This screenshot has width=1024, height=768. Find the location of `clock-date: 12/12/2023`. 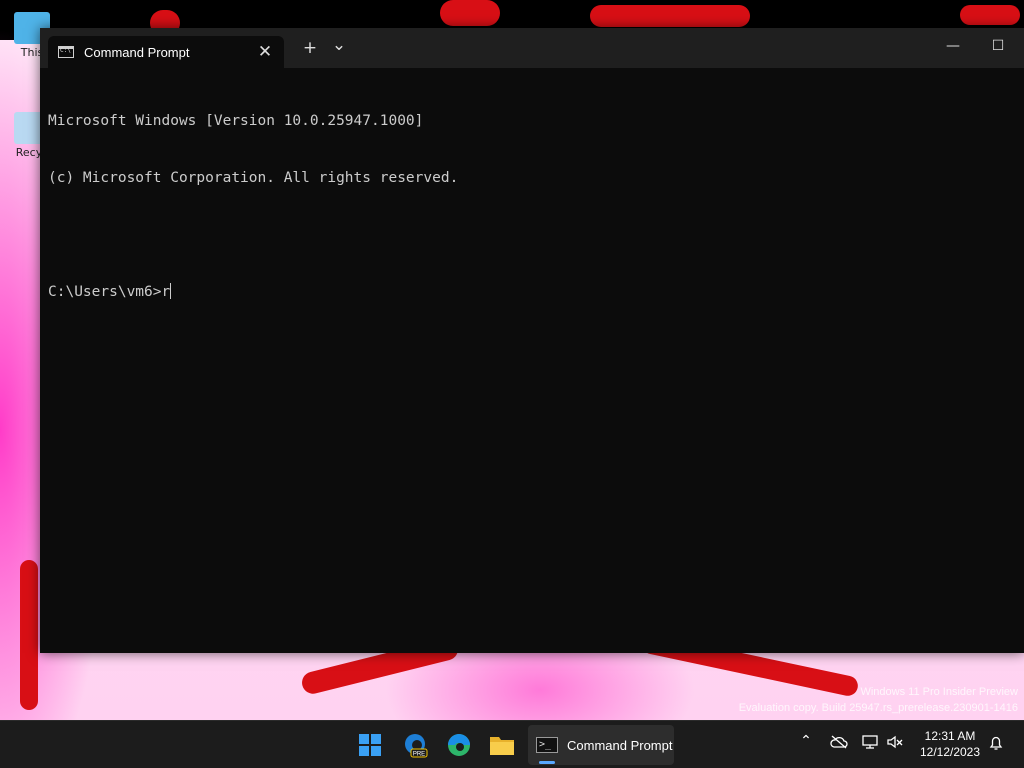

clock-date: 12/12/2023 is located at coordinates (950, 752).